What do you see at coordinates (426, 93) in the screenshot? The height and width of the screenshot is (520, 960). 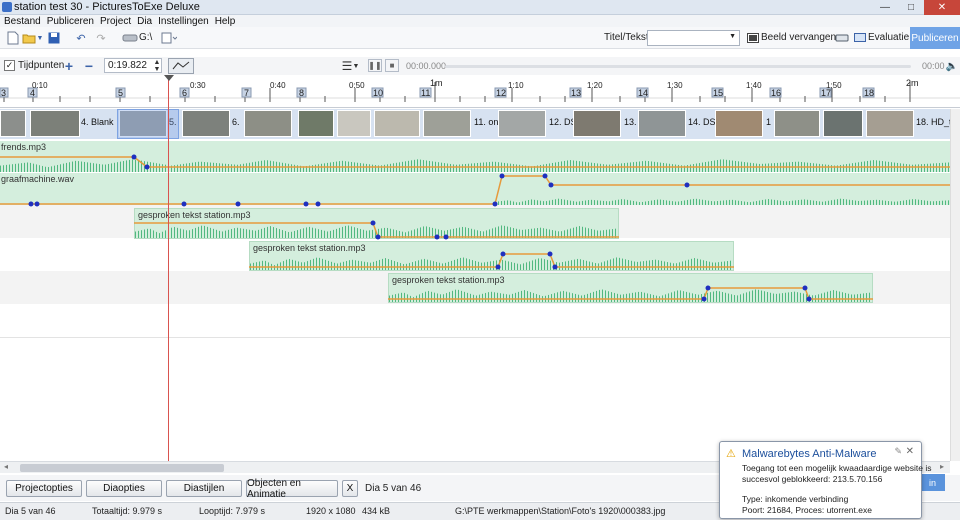 I see `ruler-marker-11: 11` at bounding box center [426, 93].